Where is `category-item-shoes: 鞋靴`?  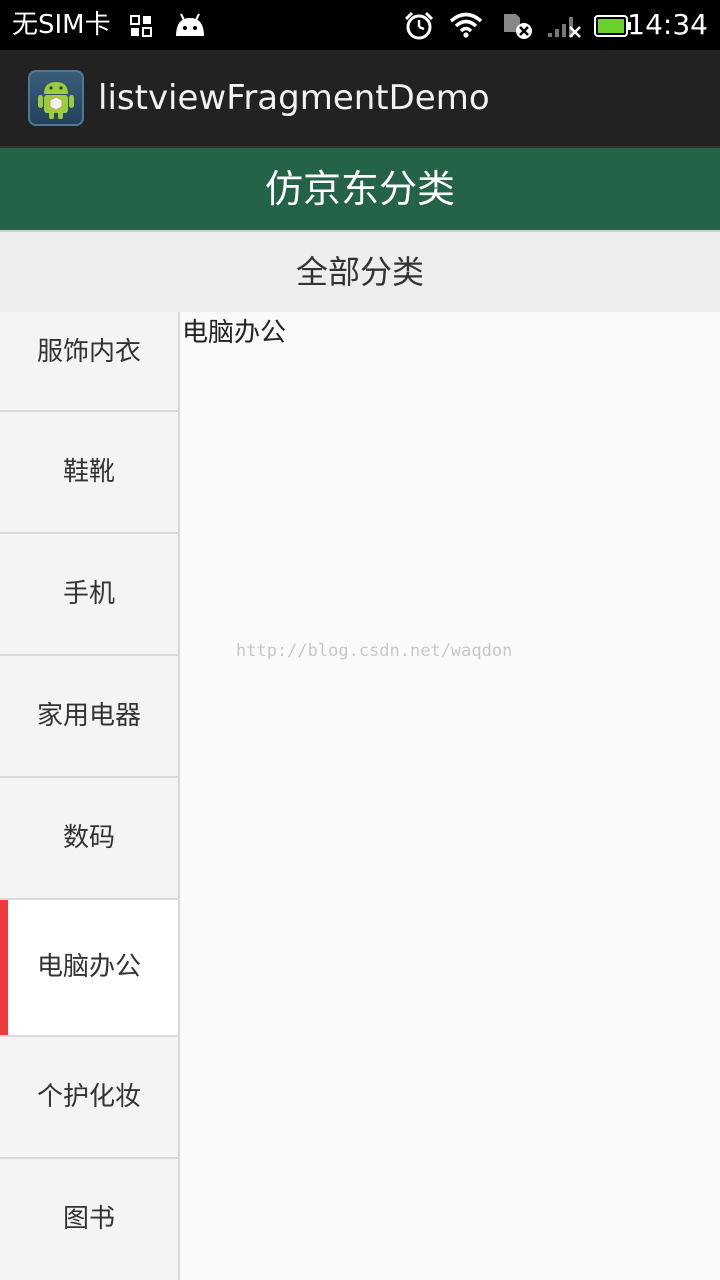
category-item-shoes: 鞋靴 is located at coordinates (89, 473).